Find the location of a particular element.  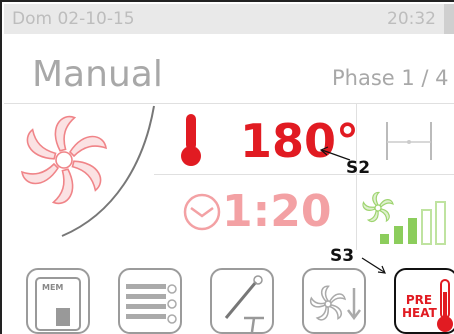

fan-cooldown-icon is located at coordinates (334, 303).